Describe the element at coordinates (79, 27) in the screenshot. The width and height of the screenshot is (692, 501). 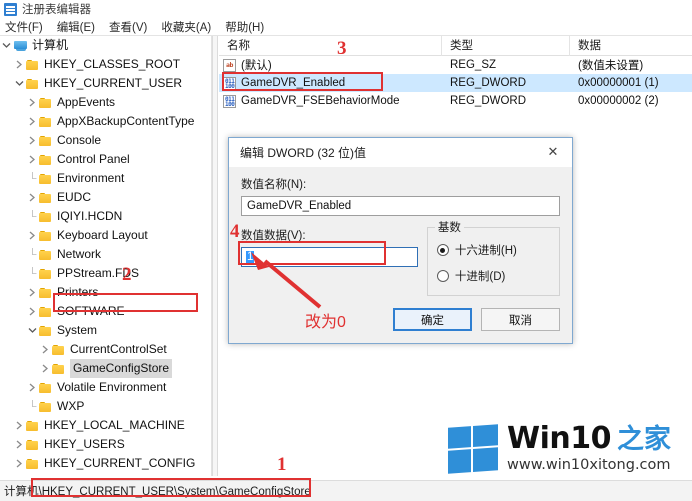
I see `menu-item-edit: 编辑(E)` at that location.